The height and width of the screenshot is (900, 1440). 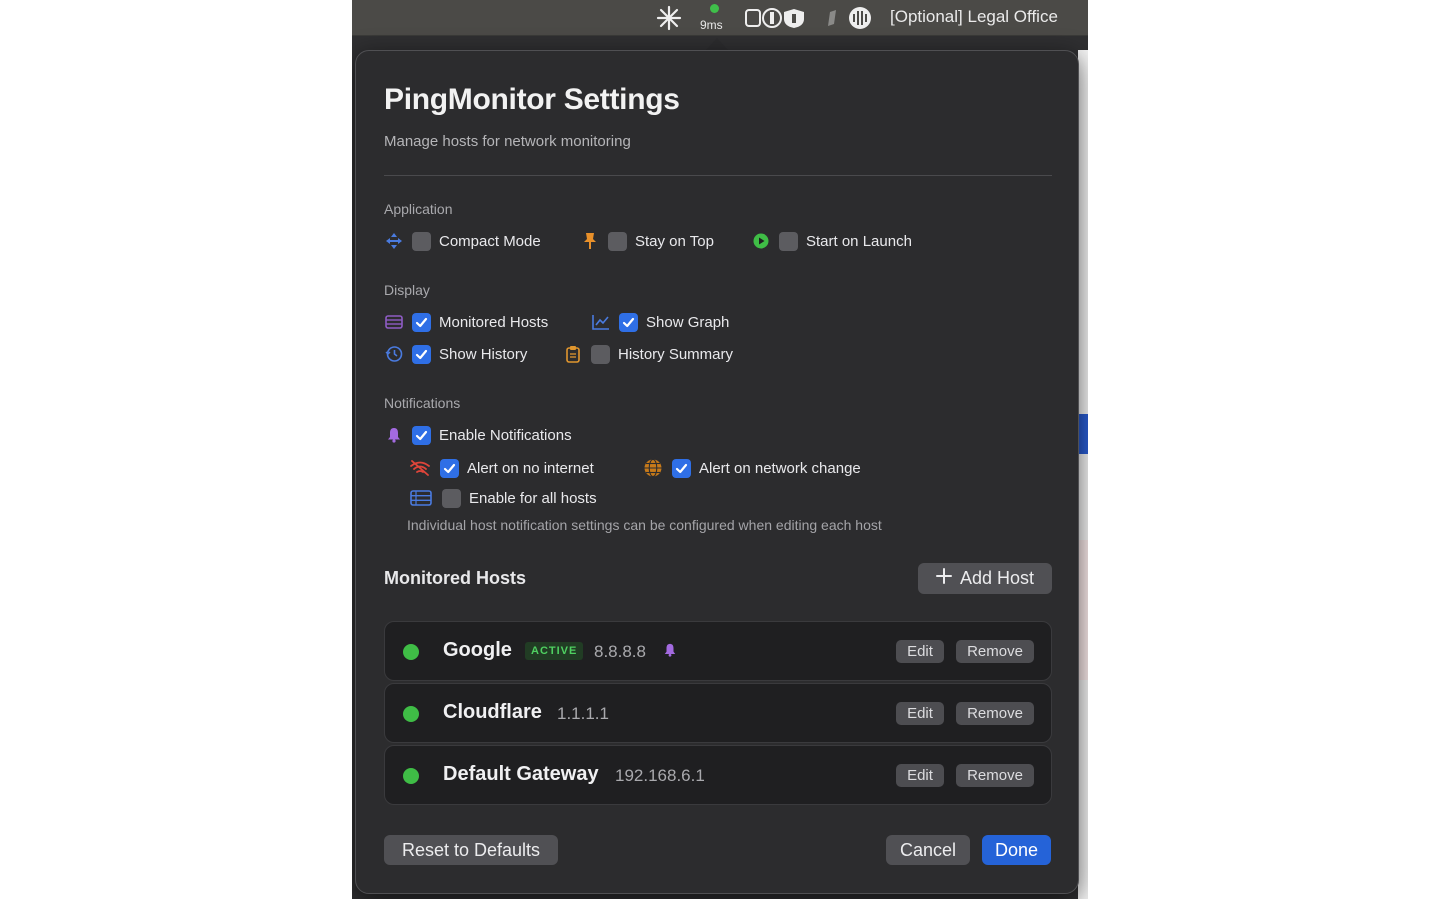 I want to click on alert-network-change-label: Alert on network change, so click(x=780, y=468).